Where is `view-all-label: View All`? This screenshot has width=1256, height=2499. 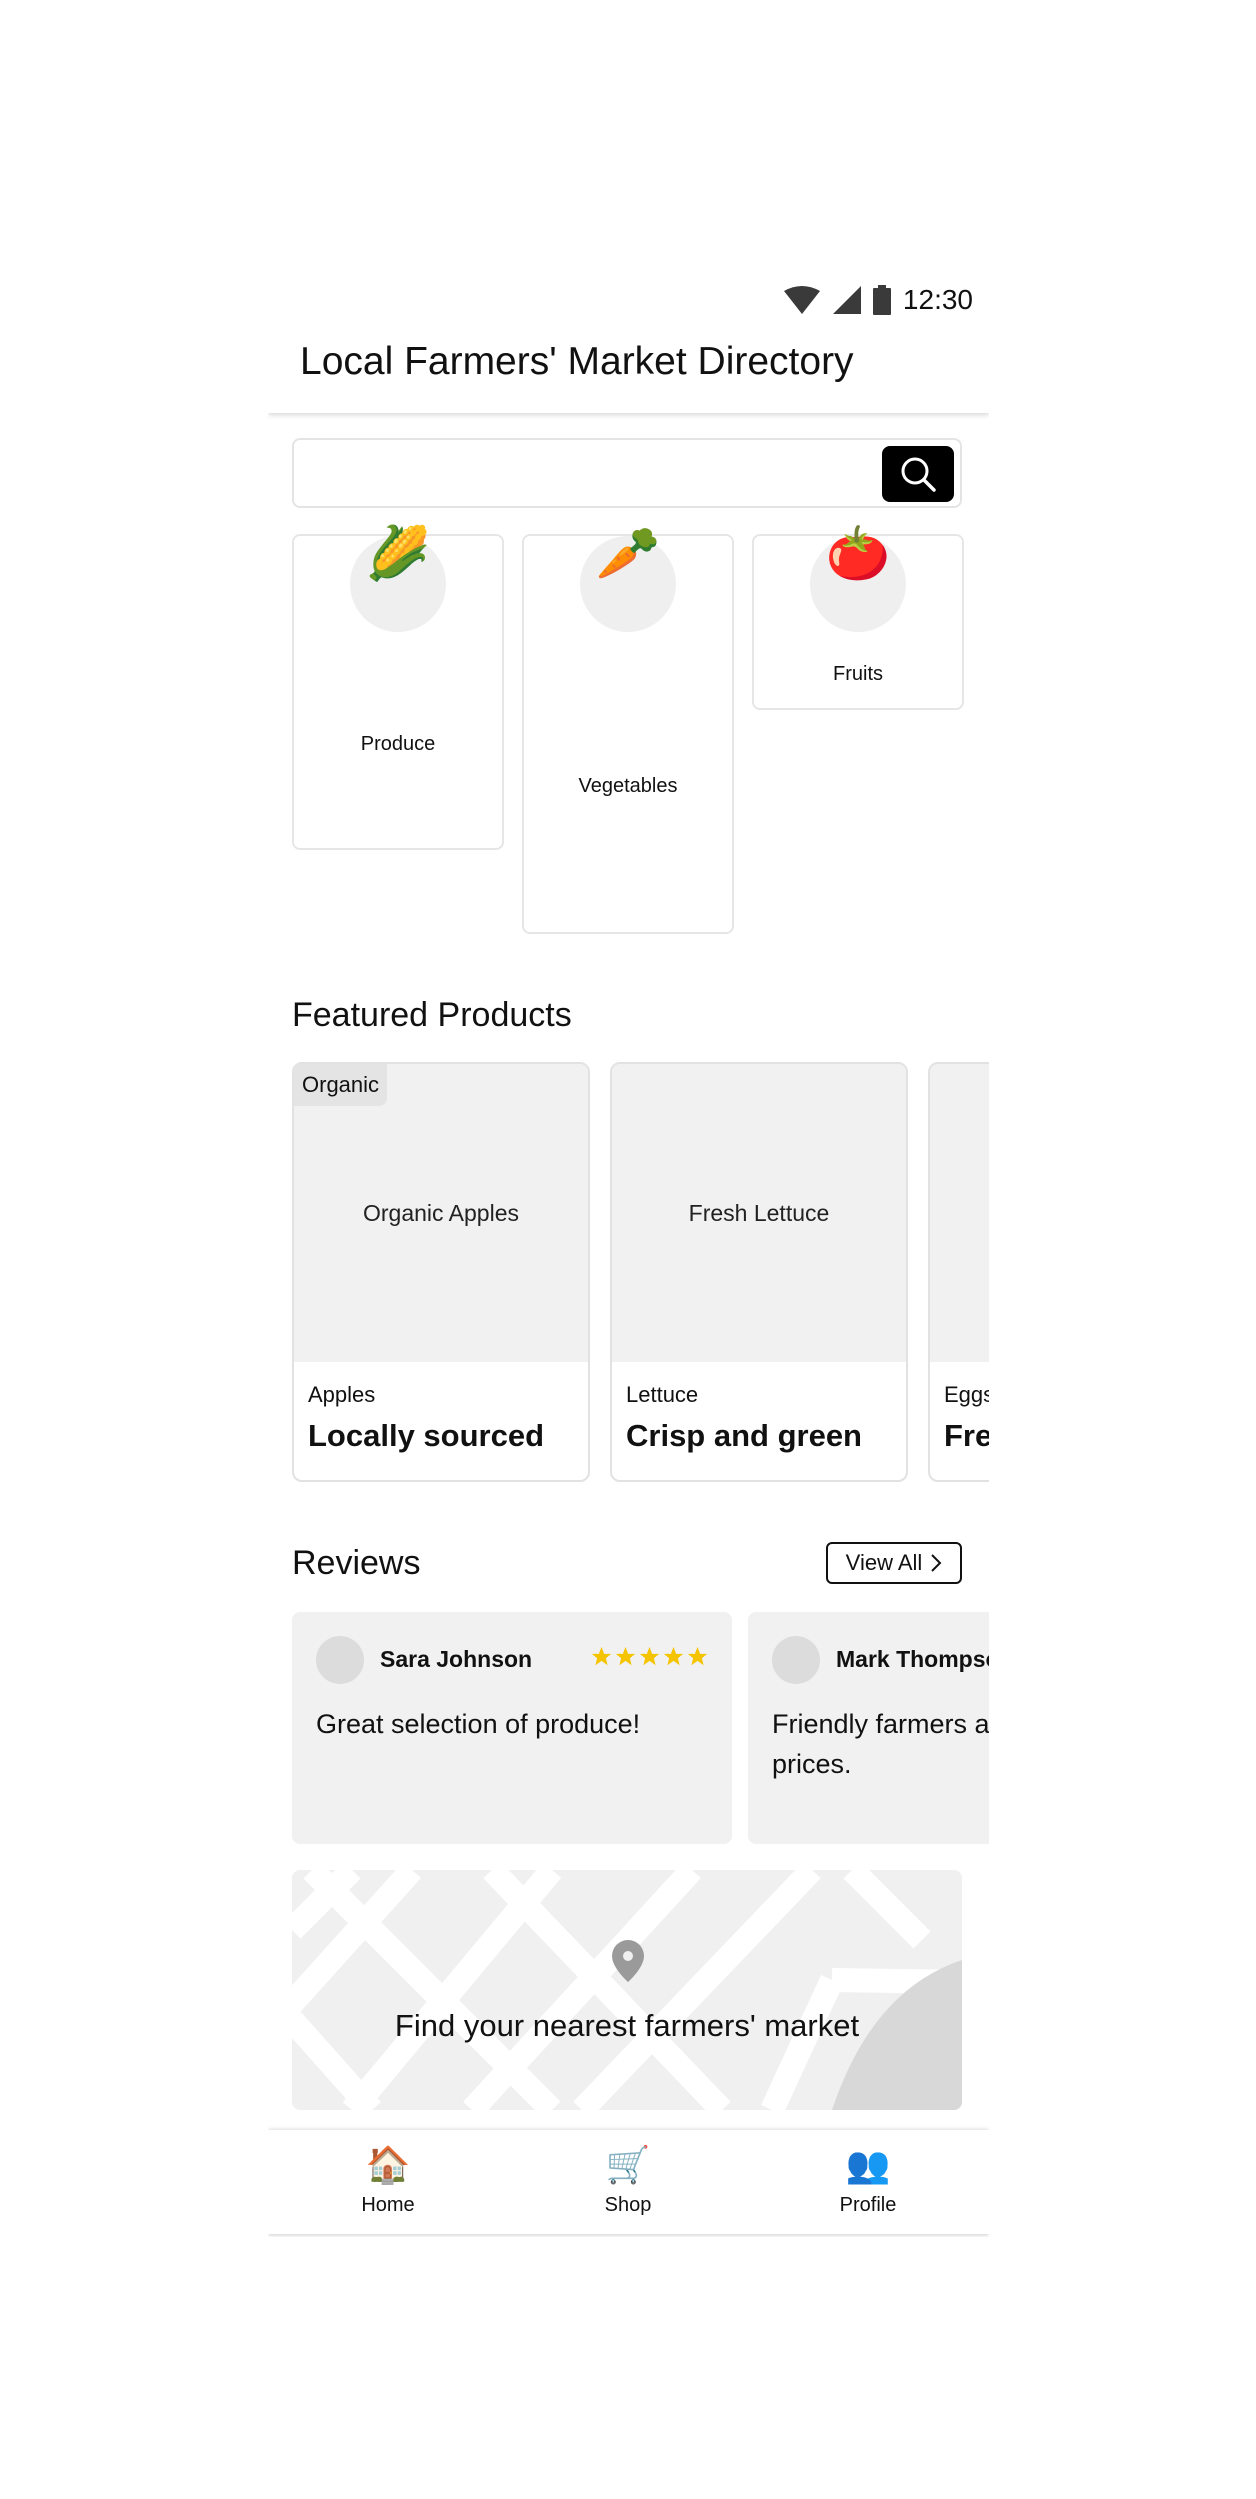
view-all-label: View All is located at coordinates (884, 1562).